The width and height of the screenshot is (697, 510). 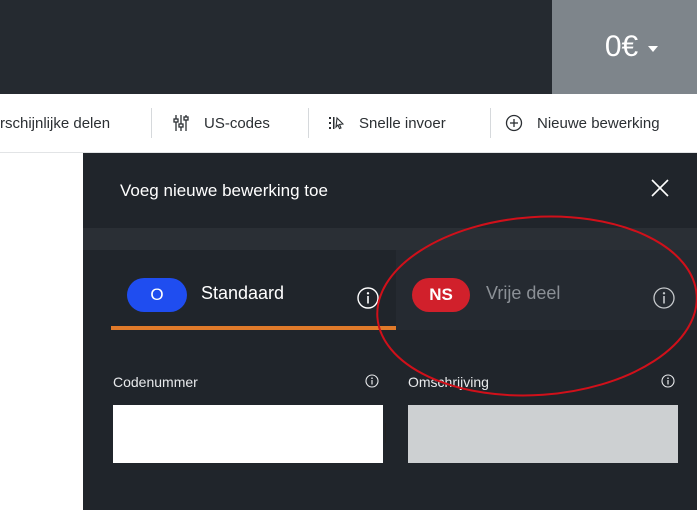 What do you see at coordinates (155, 382) in the screenshot?
I see `code-number-label: Codenummer` at bounding box center [155, 382].